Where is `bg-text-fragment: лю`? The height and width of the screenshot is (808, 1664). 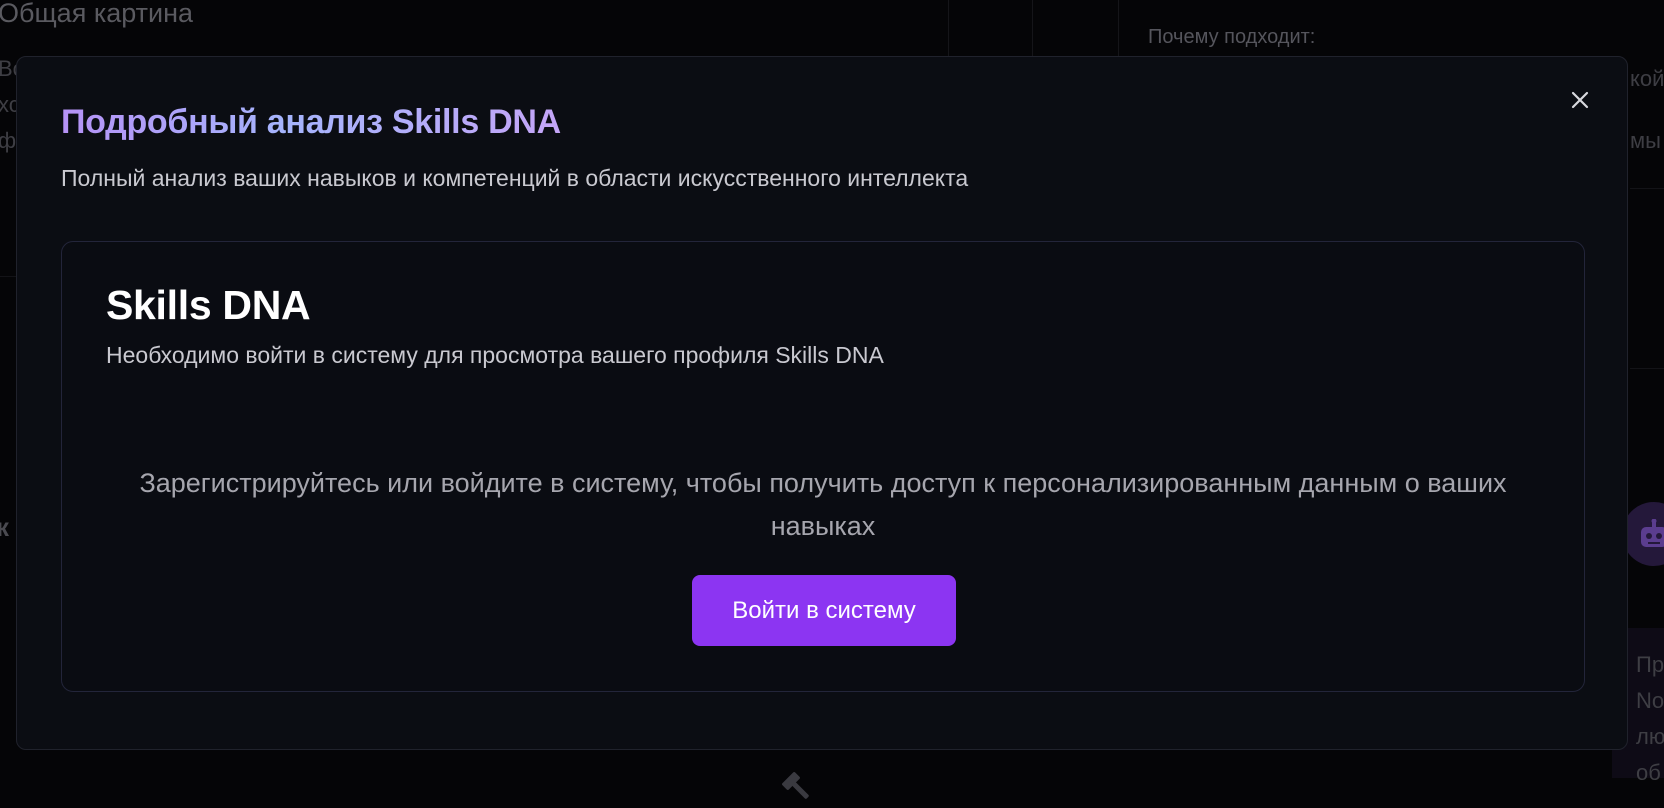 bg-text-fragment: лю is located at coordinates (1650, 736).